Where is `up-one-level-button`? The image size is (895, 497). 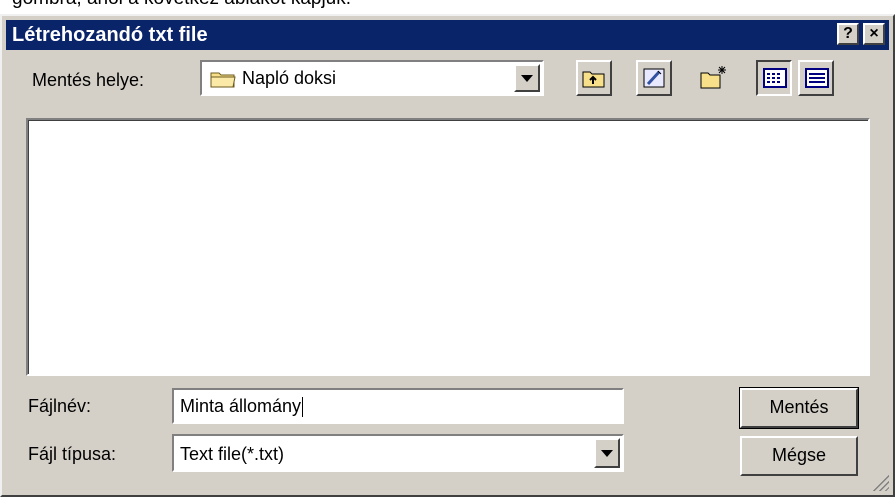
up-one-level-button is located at coordinates (594, 78).